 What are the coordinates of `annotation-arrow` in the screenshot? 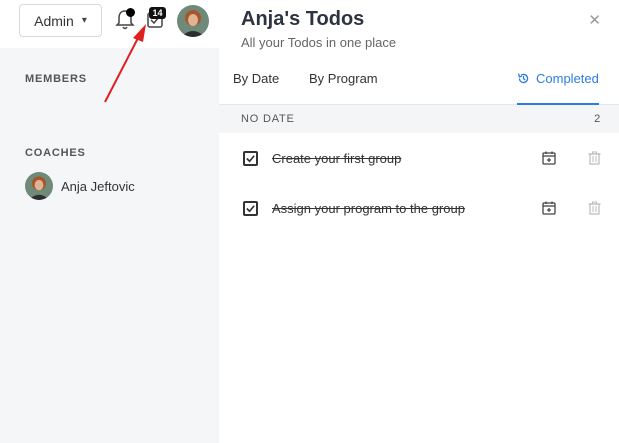 It's located at (125, 63).